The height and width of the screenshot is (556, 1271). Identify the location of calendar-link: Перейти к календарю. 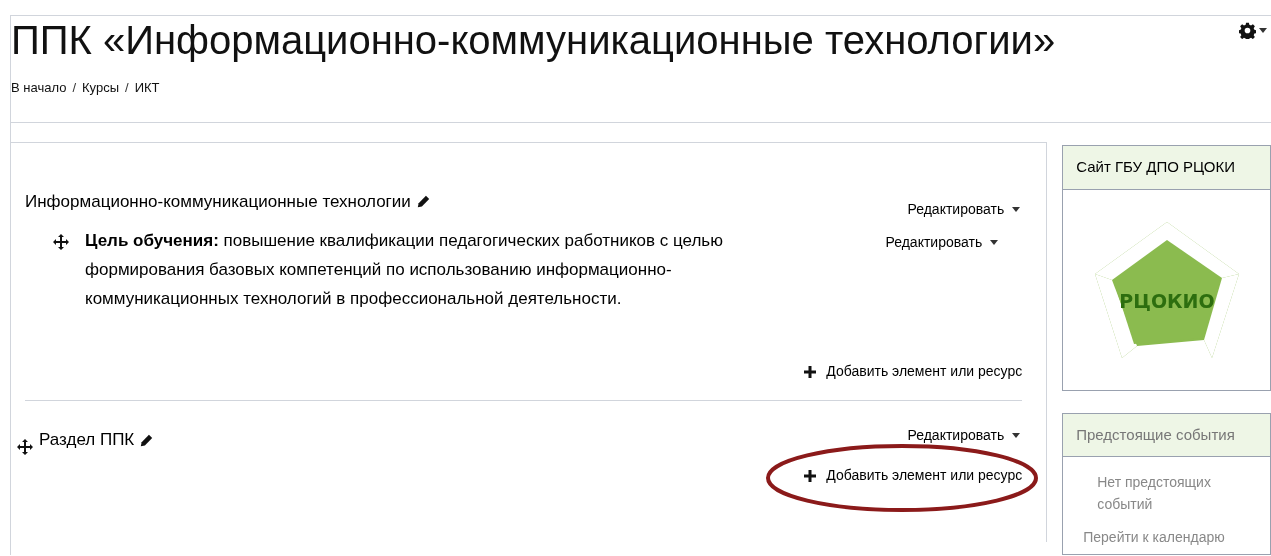
(1166, 537).